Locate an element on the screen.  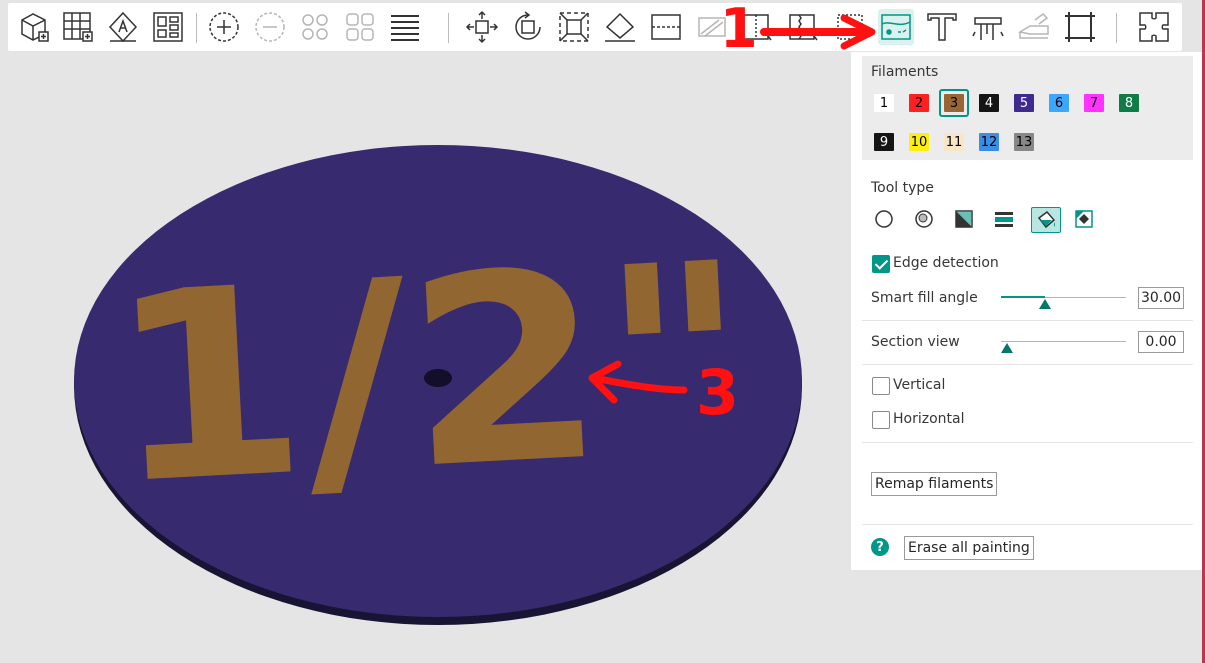
filament-swatch-2: 2 is located at coordinates (919, 103).